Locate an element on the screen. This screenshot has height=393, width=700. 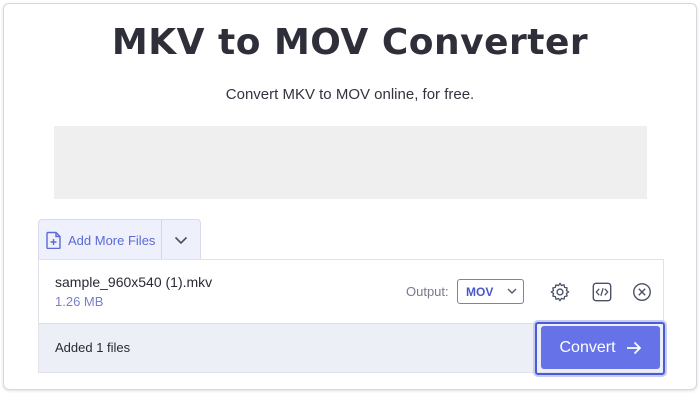
add-more-files-button: Add More Files is located at coordinates (100, 240).